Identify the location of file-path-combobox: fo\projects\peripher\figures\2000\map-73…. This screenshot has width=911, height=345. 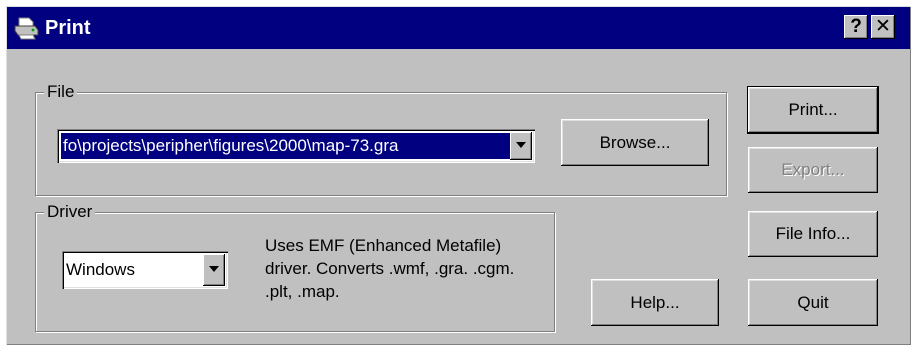
(296, 146).